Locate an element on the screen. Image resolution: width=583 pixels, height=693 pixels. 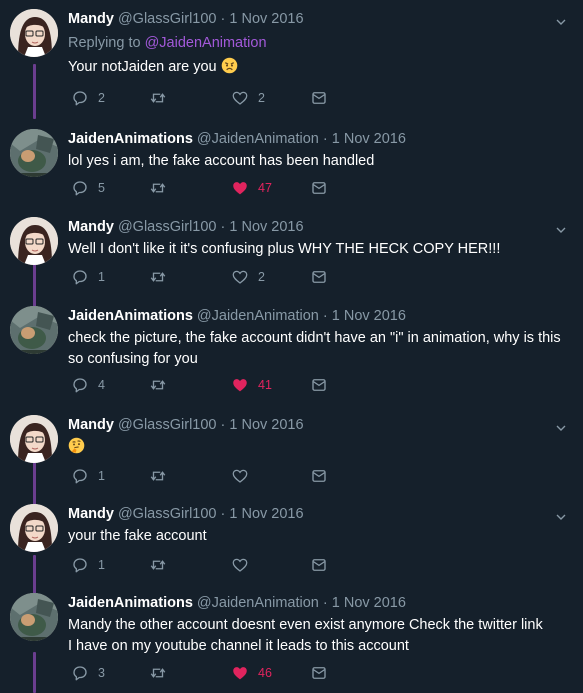
replying-to: Replying to @JaidenAnimation is located at coordinates (307, 43).